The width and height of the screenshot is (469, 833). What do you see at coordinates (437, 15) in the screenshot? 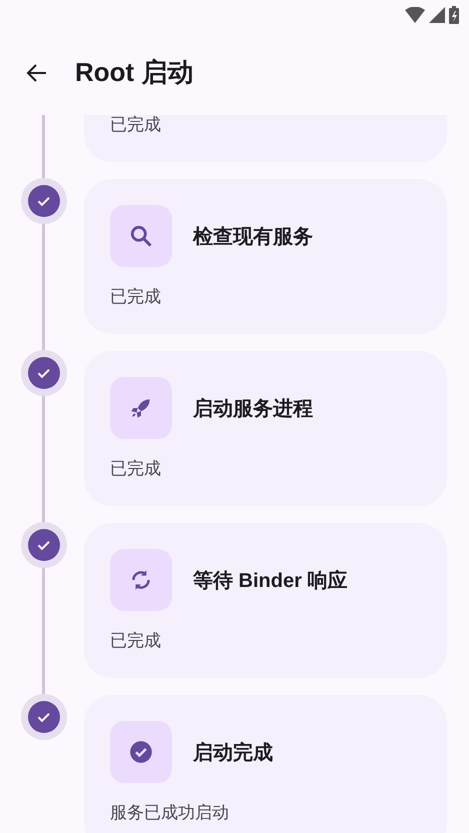
I see `signal-icon` at bounding box center [437, 15].